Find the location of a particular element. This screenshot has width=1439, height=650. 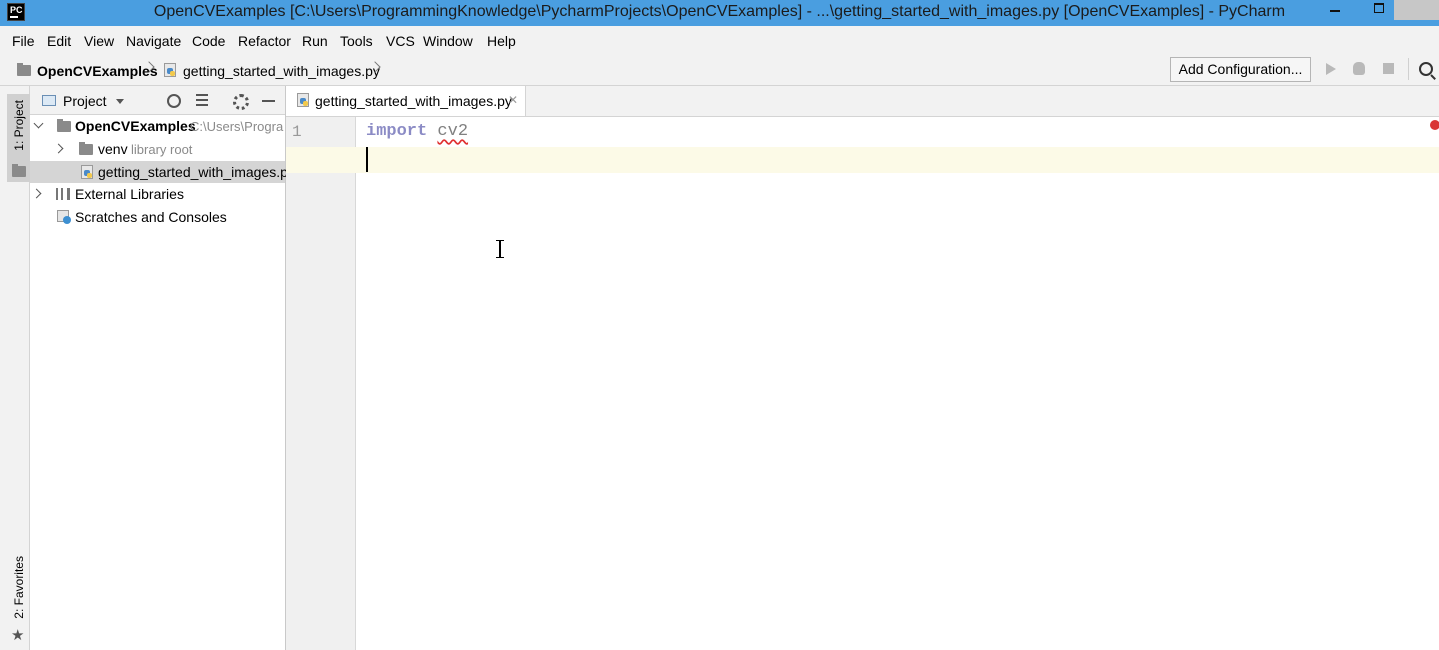

text-caret is located at coordinates (367, 159).